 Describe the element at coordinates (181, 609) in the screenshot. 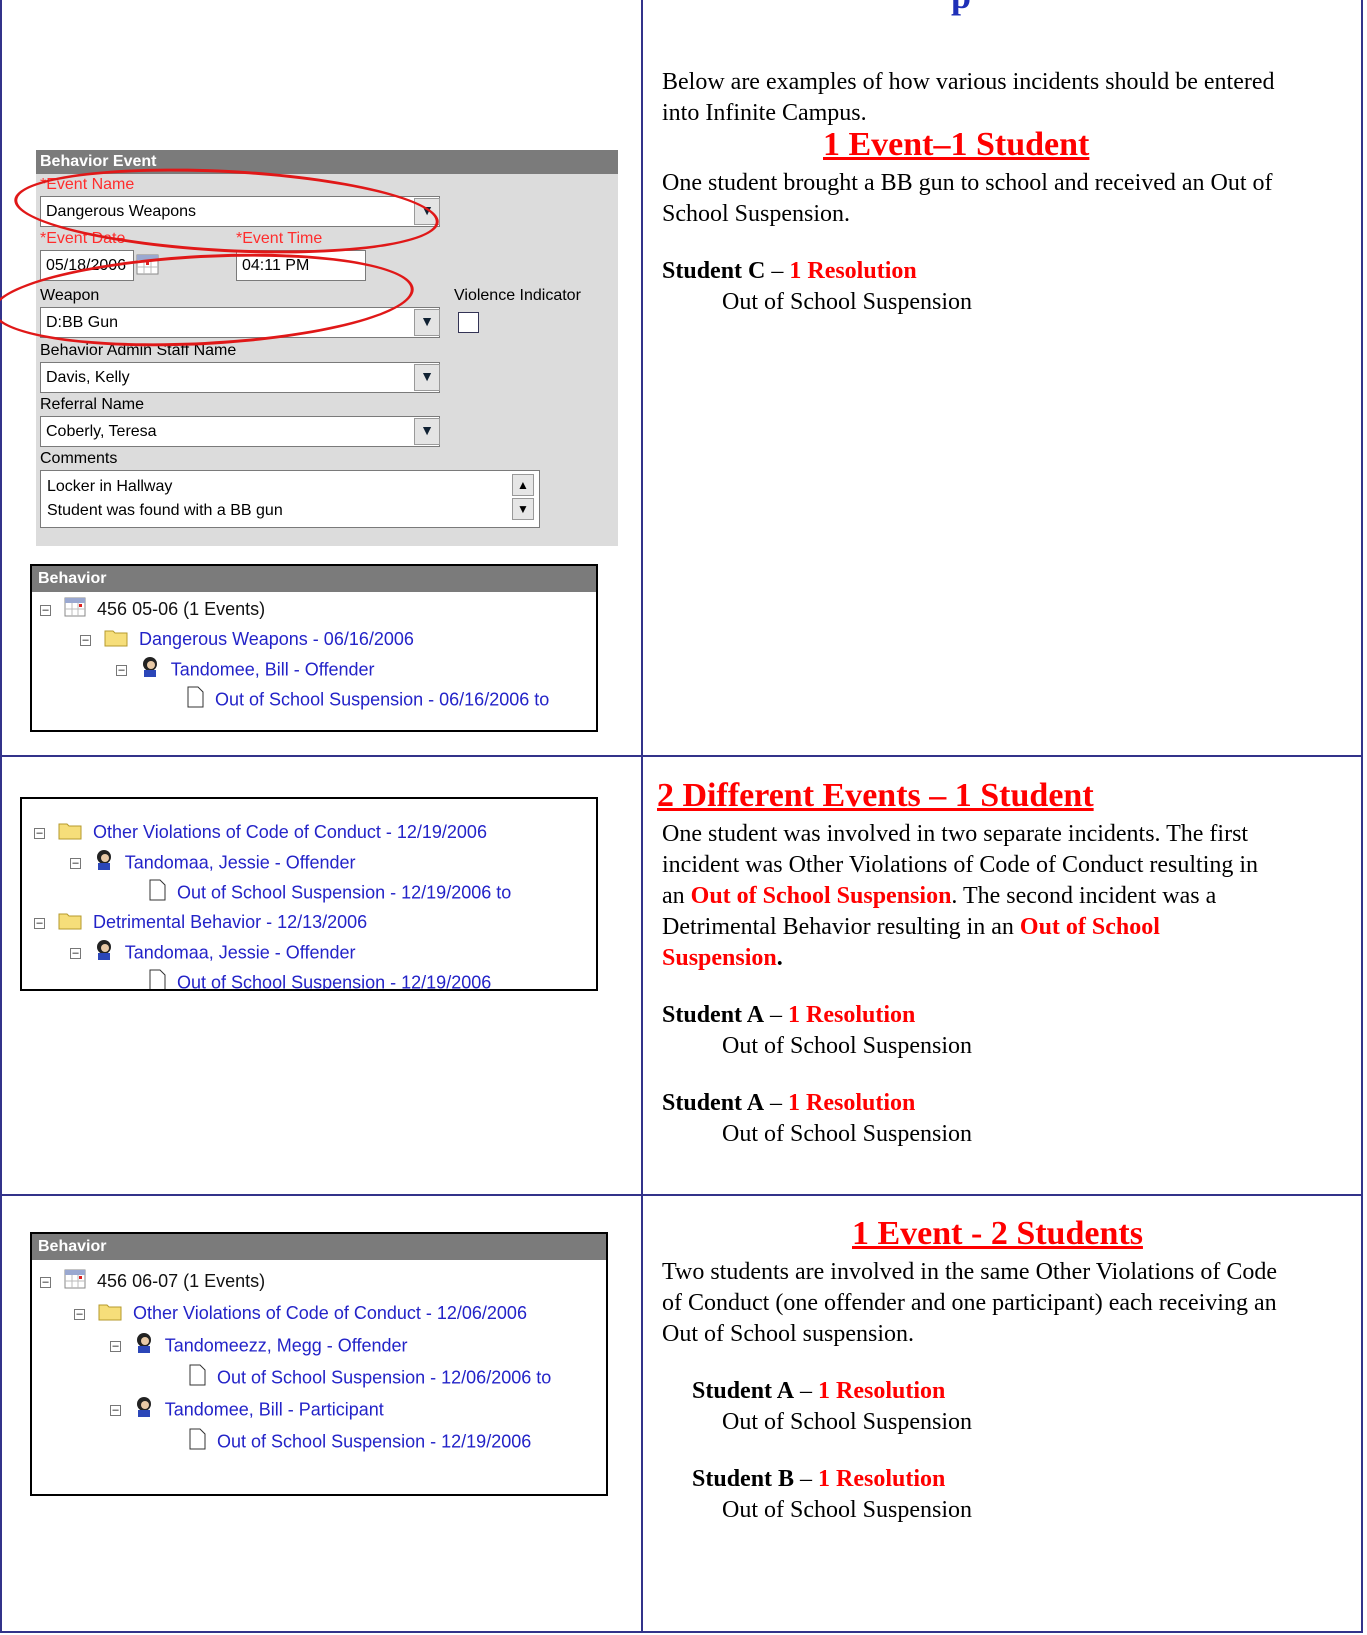

I see `tree-year-label: 456 05-06 (1 Events)` at that location.